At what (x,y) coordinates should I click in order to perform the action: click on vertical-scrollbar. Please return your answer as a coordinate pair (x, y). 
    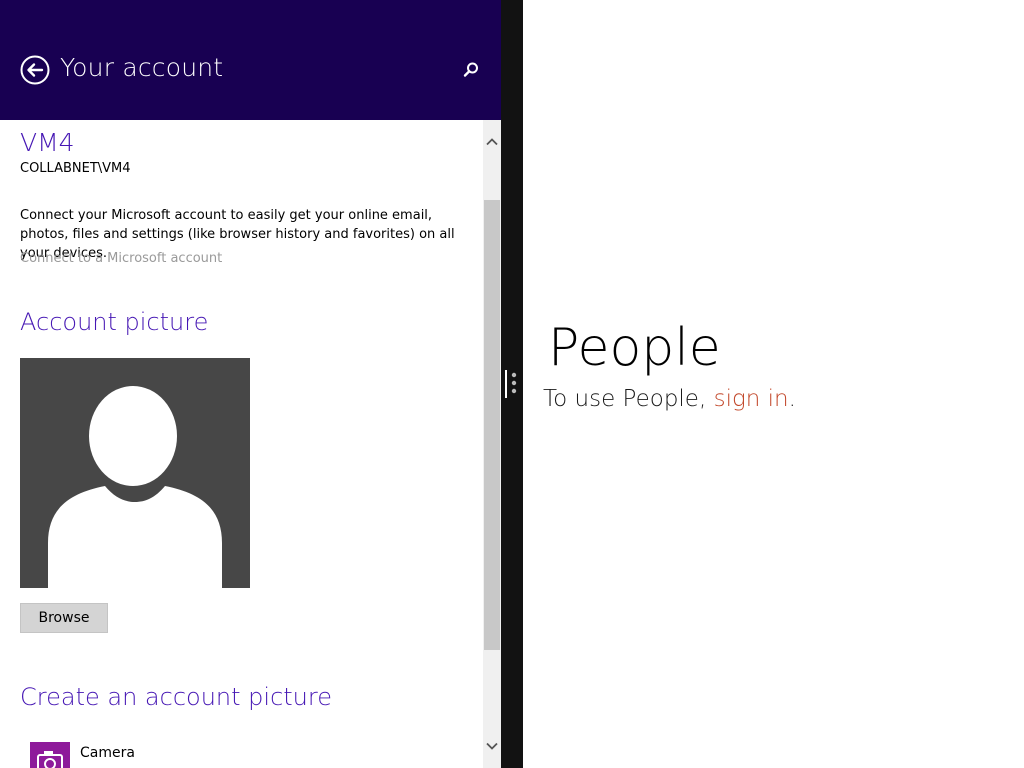
    Looking at the image, I should click on (492, 444).